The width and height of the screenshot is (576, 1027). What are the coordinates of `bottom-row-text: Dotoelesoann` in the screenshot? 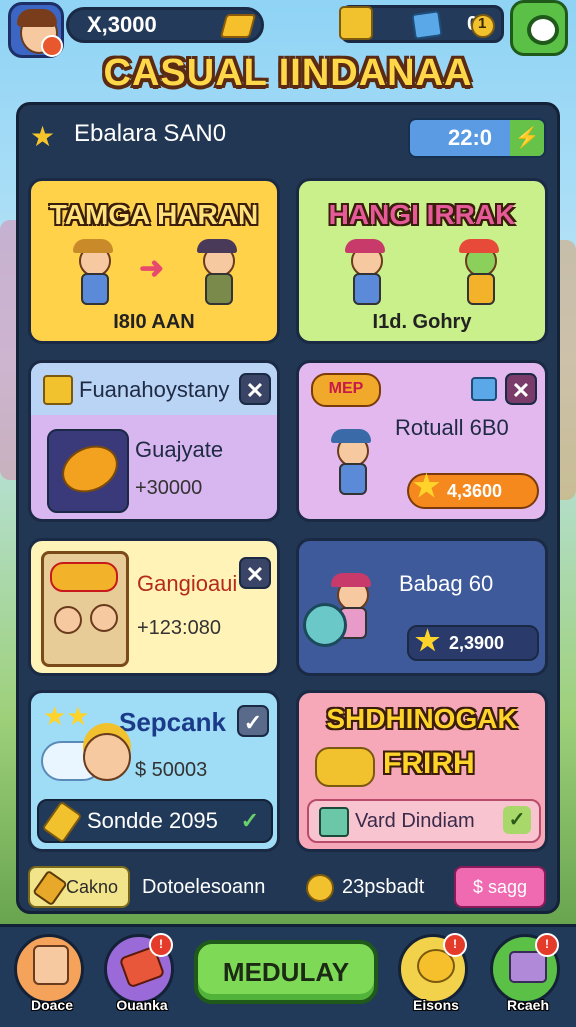 It's located at (204, 887).